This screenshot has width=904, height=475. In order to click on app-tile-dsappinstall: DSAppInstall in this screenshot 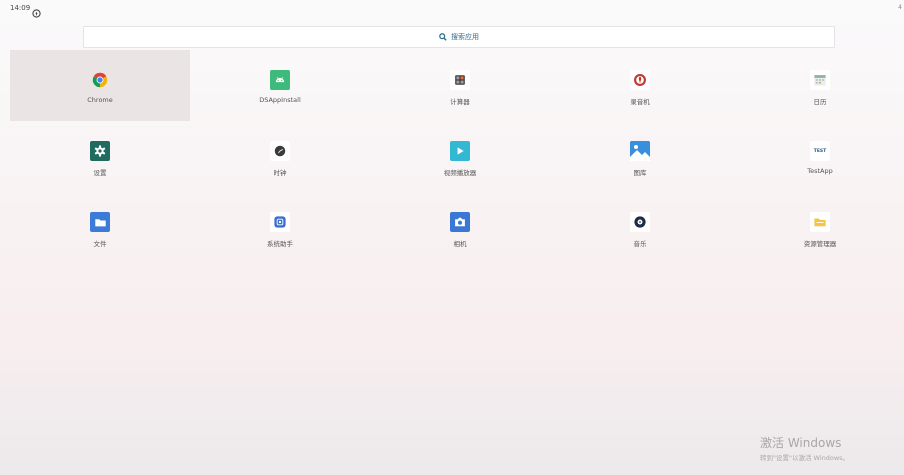, I will do `click(280, 85)`.